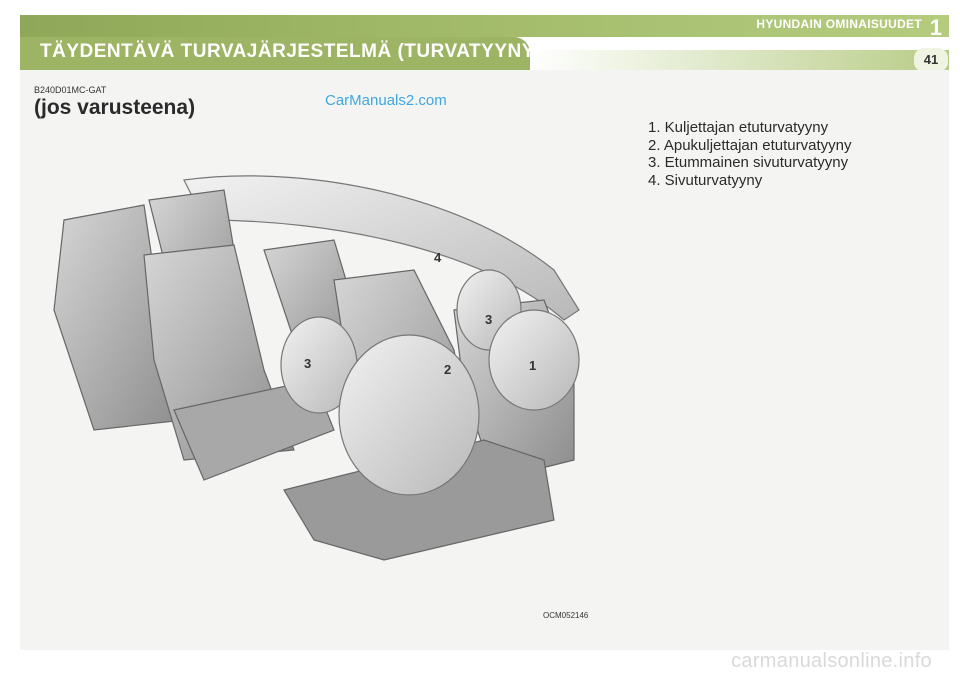 Image resolution: width=960 pixels, height=677 pixels. Describe the element at coordinates (532, 365) in the screenshot. I see `callout-1: 1` at that location.